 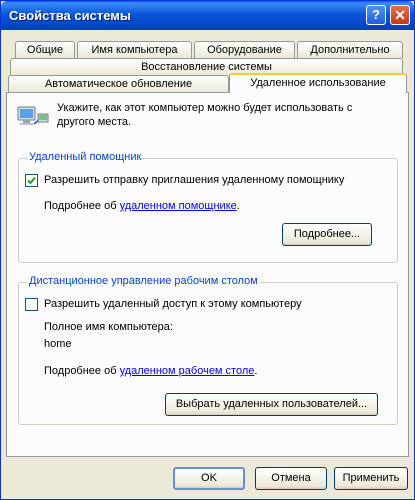 I want to click on remote-desktop-more-prefix: Подробнее об, so click(x=82, y=371).